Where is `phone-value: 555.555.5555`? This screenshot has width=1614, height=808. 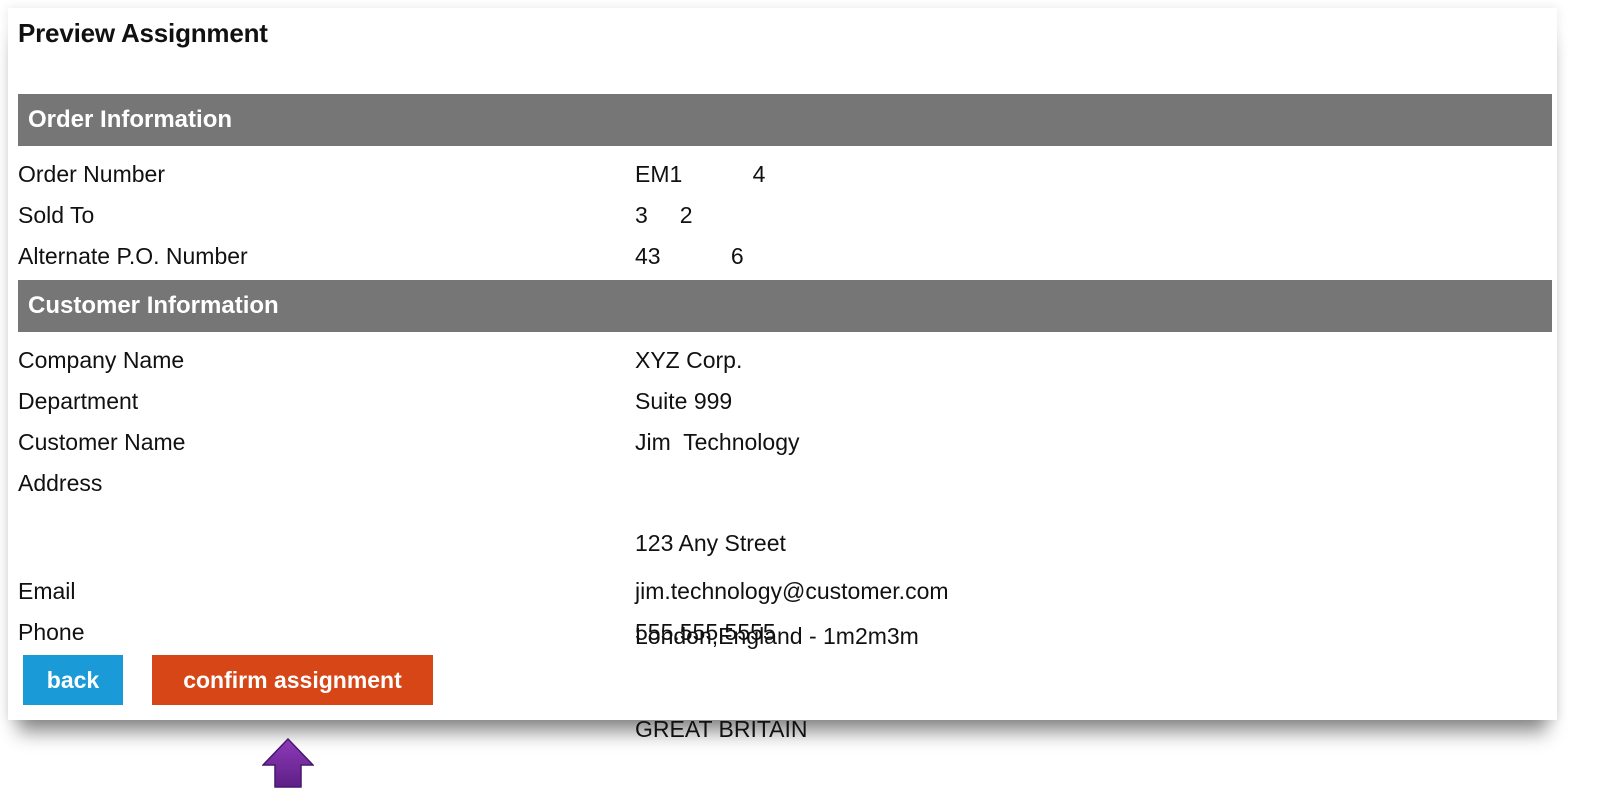
phone-value: 555.555.5555 is located at coordinates (705, 632).